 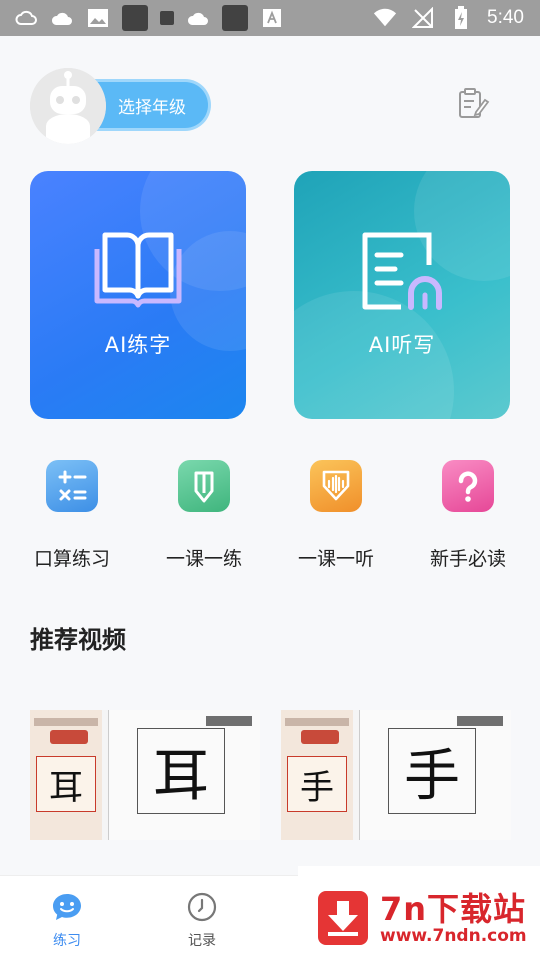 What do you see at coordinates (71, 559) in the screenshot?
I see `shortcut-label: 口算练习` at bounding box center [71, 559].